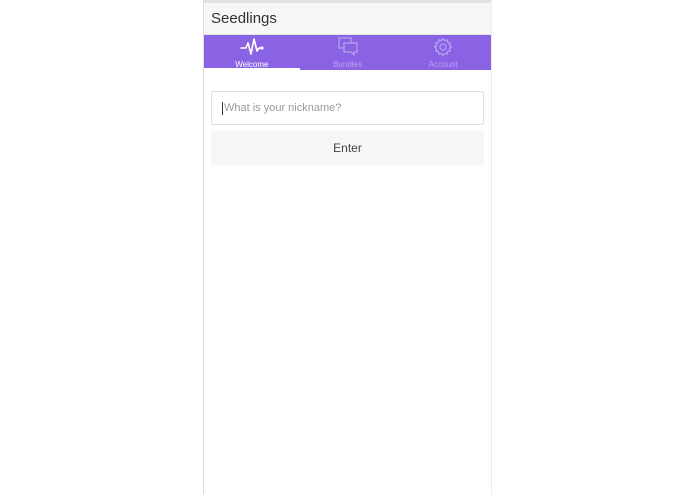 Image resolution: width=695 pixels, height=494 pixels. Describe the element at coordinates (252, 46) in the screenshot. I see `pulse-icon` at that location.